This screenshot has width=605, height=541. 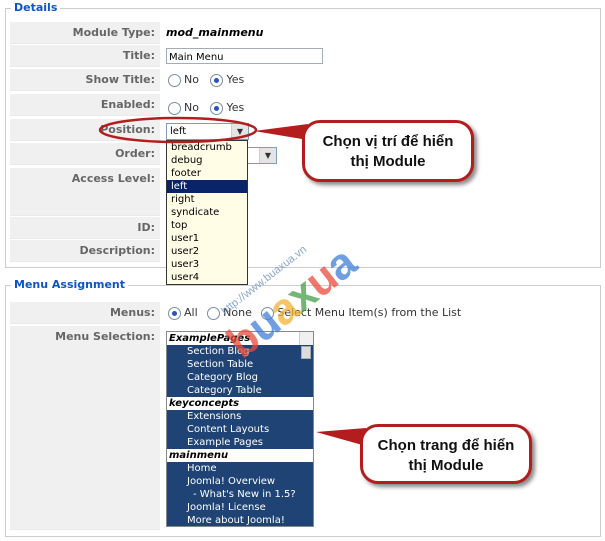 I want to click on menu-selection-item: Joomla! Overview, so click(x=240, y=481).